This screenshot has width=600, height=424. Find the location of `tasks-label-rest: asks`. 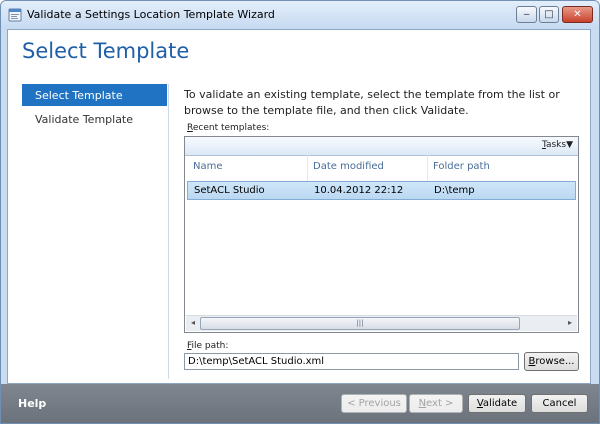

tasks-label-rest: asks is located at coordinates (556, 145).